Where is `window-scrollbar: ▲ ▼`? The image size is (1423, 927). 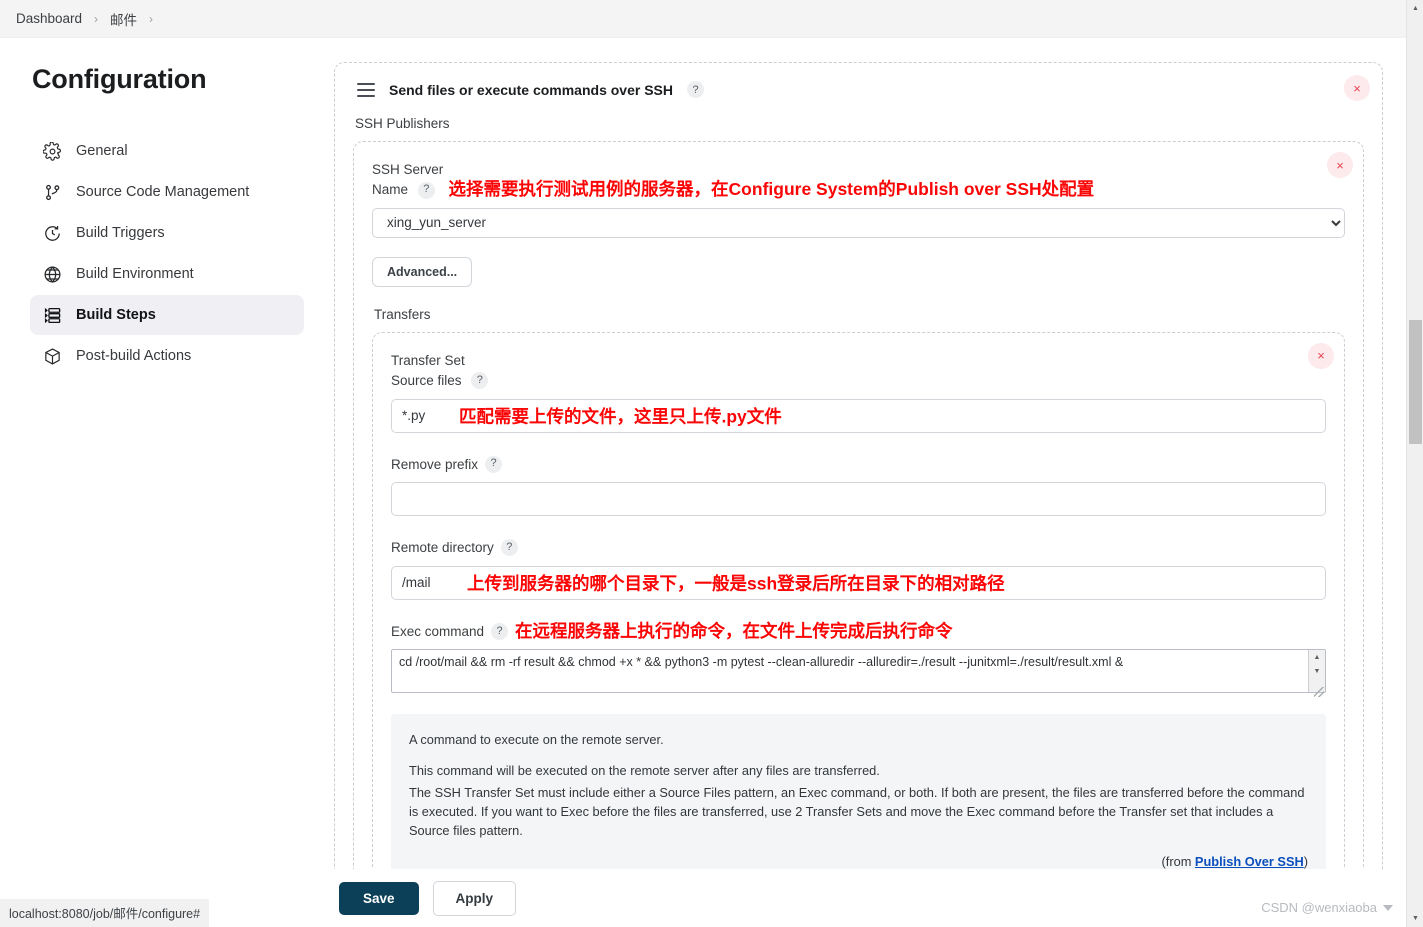 window-scrollbar: ▲ ▼ is located at coordinates (1414, 463).